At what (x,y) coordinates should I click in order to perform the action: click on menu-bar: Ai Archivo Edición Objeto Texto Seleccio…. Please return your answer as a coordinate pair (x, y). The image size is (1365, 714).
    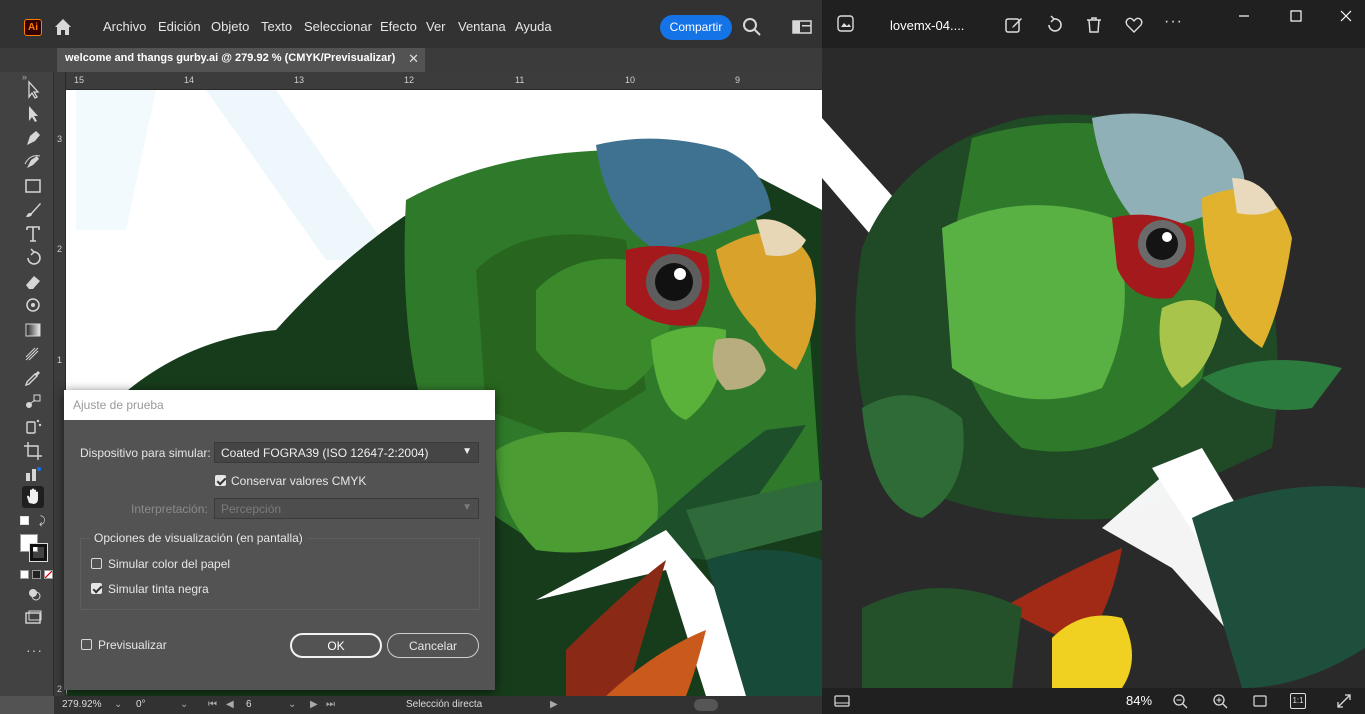
    Looking at the image, I should click on (411, 24).